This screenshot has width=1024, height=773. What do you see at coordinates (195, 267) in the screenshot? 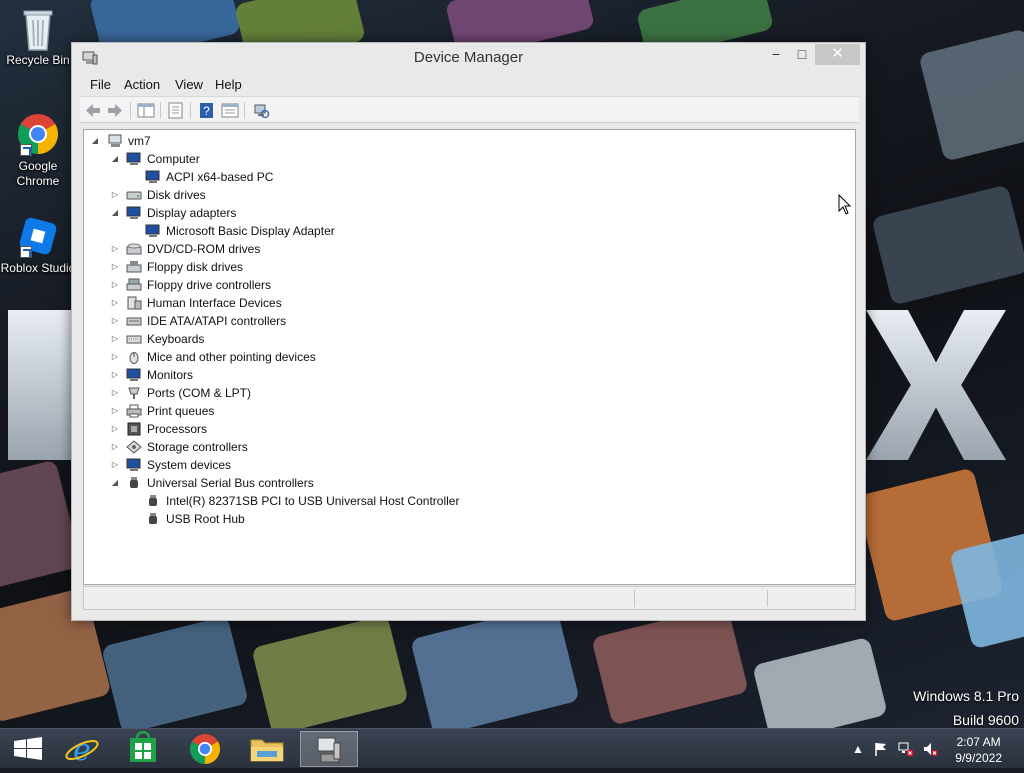
I see `tree-node-label: Floppy disk drives` at bounding box center [195, 267].